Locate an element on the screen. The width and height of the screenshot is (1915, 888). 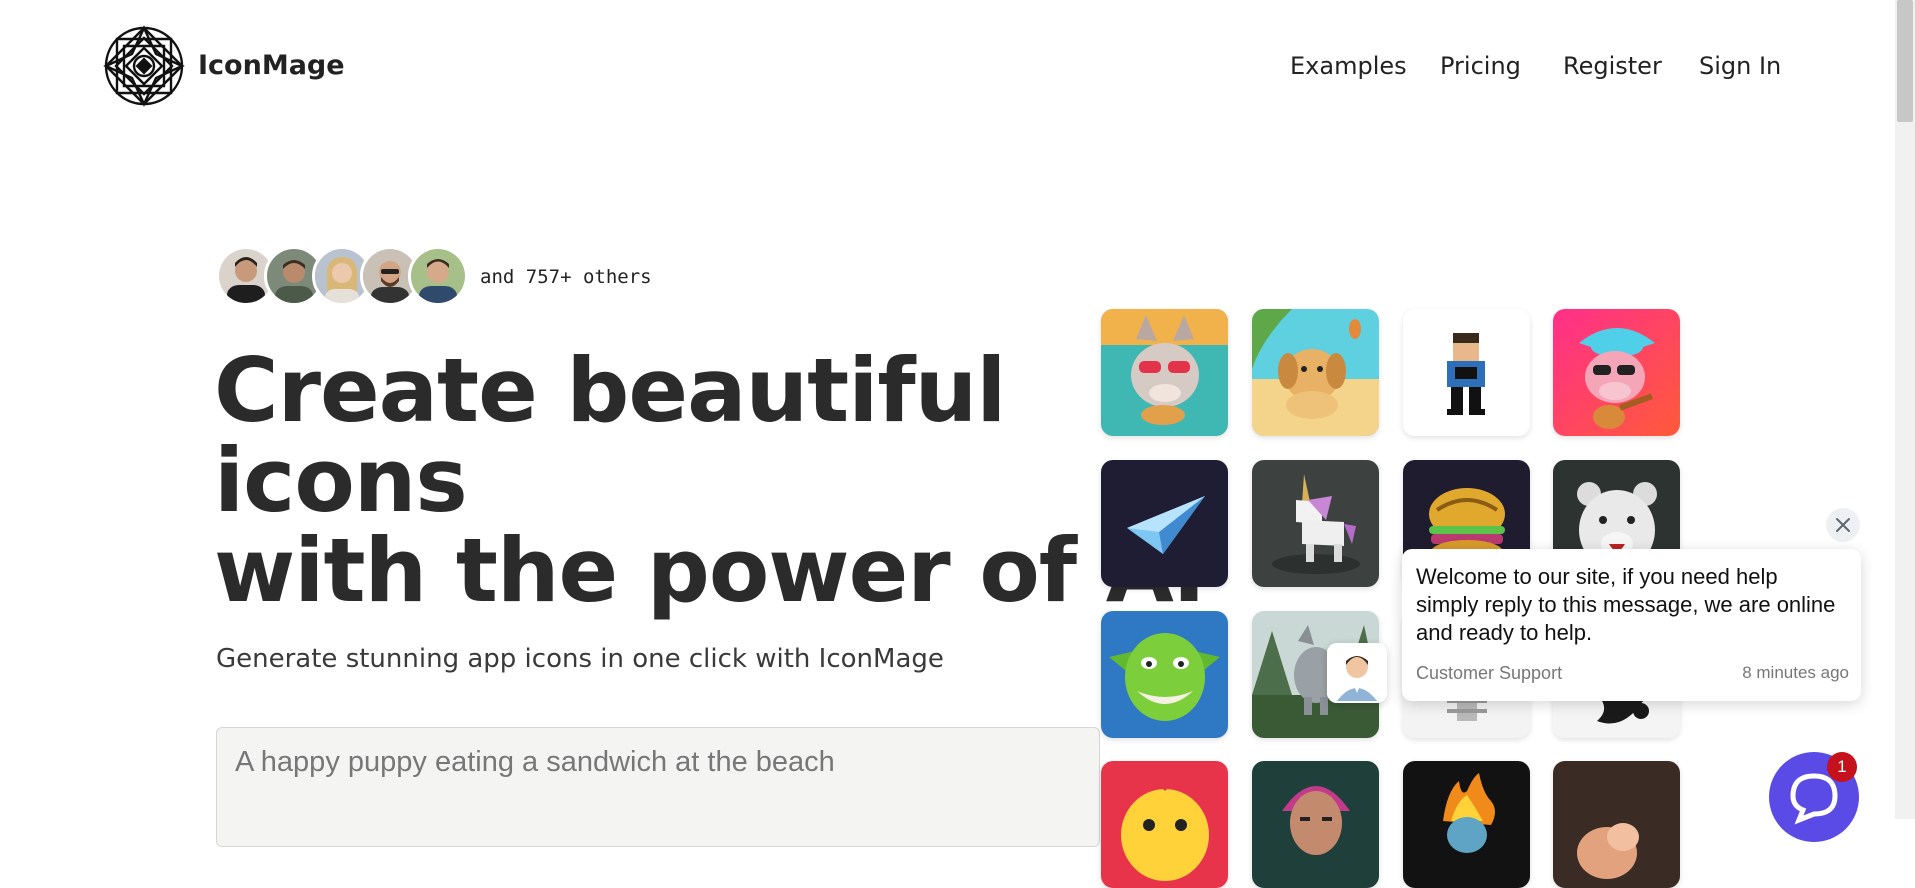
support-agent-avatar is located at coordinates (1357, 673).